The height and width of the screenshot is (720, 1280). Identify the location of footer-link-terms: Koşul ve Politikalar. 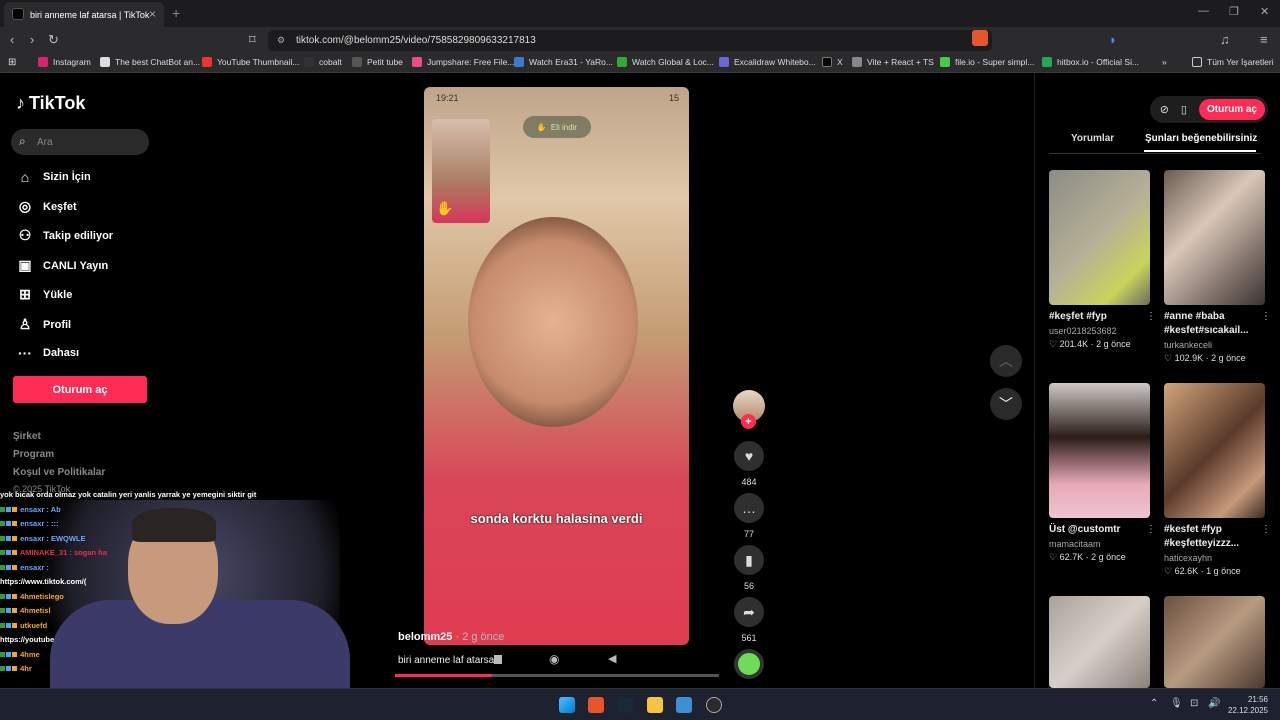
(59, 472).